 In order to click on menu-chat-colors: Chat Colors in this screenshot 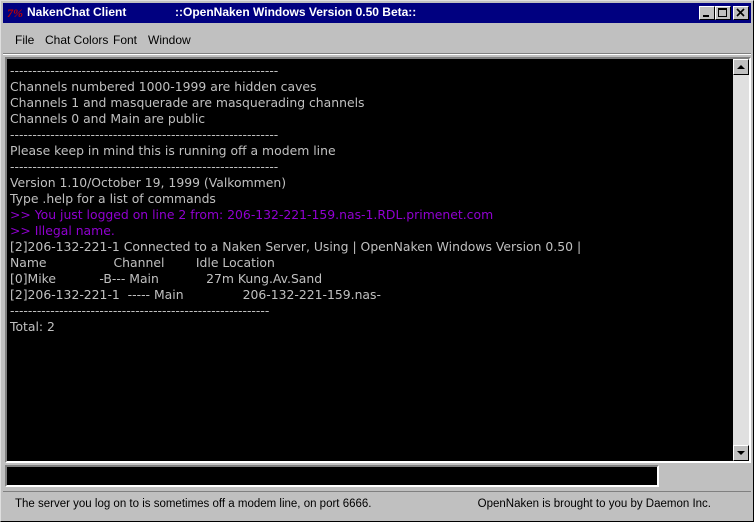, I will do `click(76, 40)`.